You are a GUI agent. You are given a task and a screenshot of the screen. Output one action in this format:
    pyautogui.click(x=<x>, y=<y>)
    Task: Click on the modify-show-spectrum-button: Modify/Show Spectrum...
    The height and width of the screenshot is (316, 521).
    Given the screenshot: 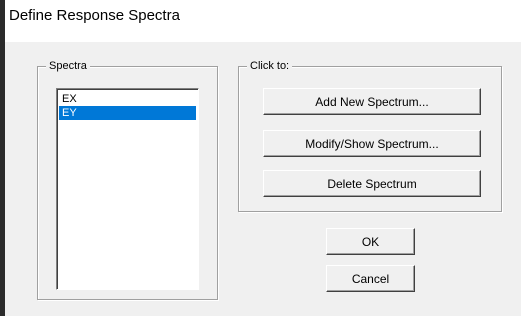 What is the action you would take?
    pyautogui.click(x=372, y=143)
    